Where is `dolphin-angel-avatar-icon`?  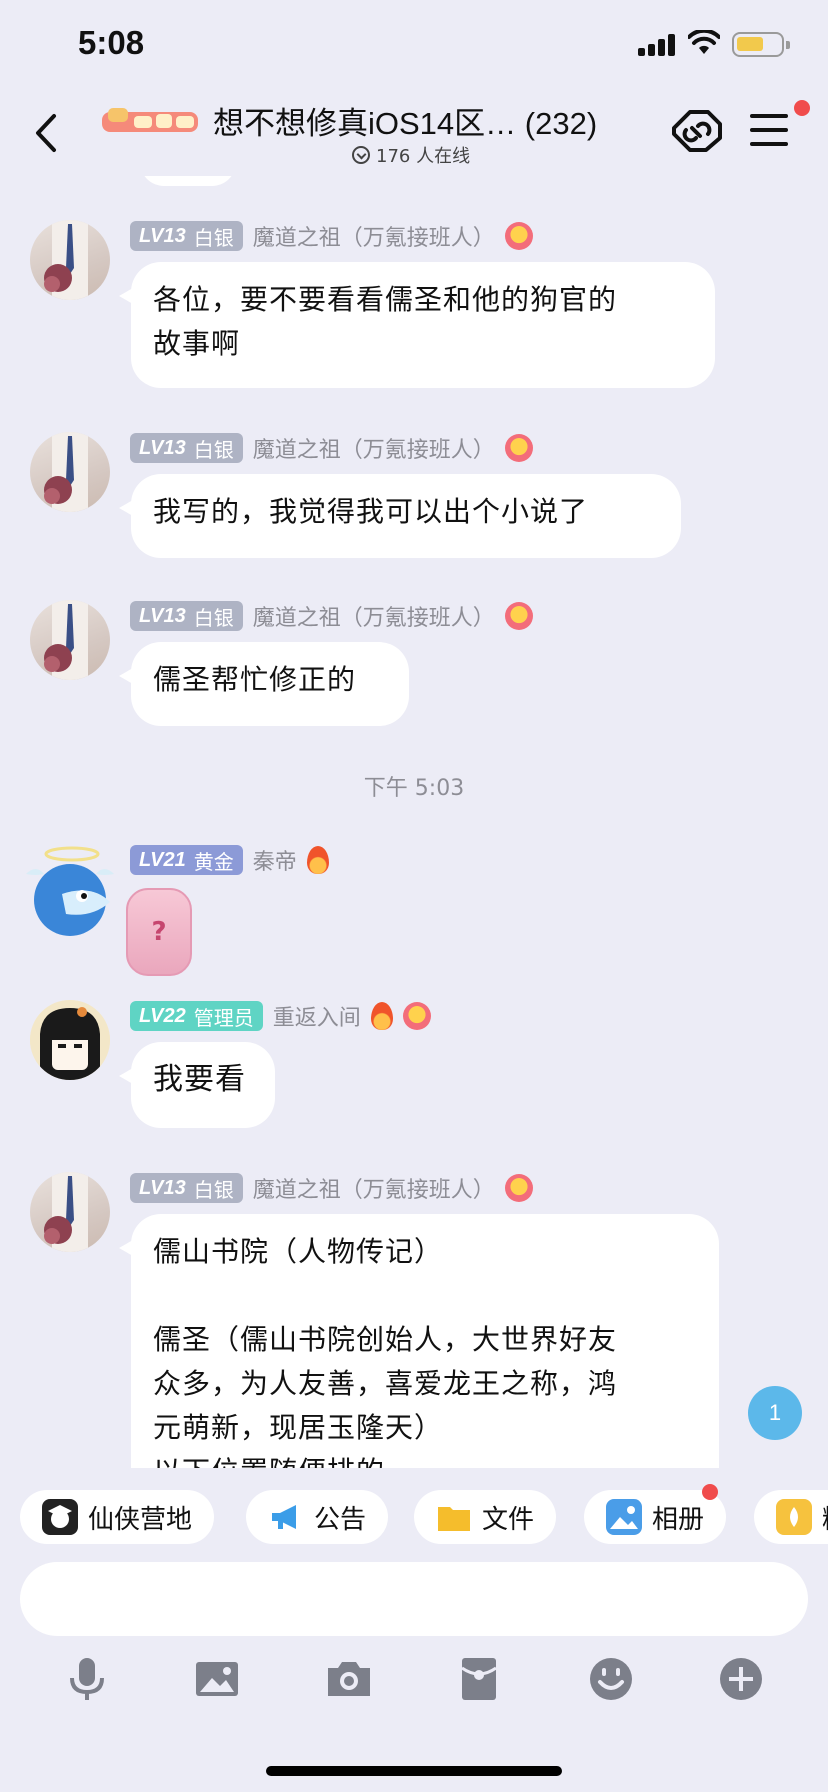 dolphin-angel-avatar-icon is located at coordinates (70, 891).